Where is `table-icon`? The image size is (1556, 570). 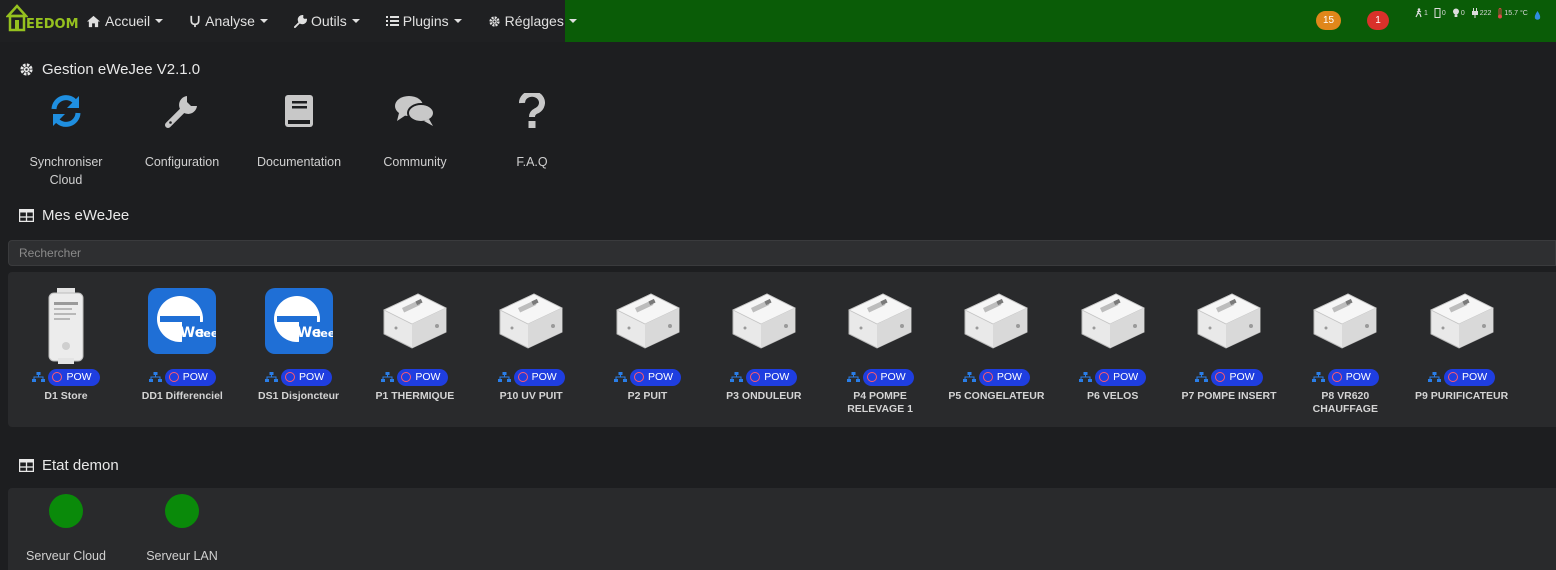
table-icon is located at coordinates (26, 465).